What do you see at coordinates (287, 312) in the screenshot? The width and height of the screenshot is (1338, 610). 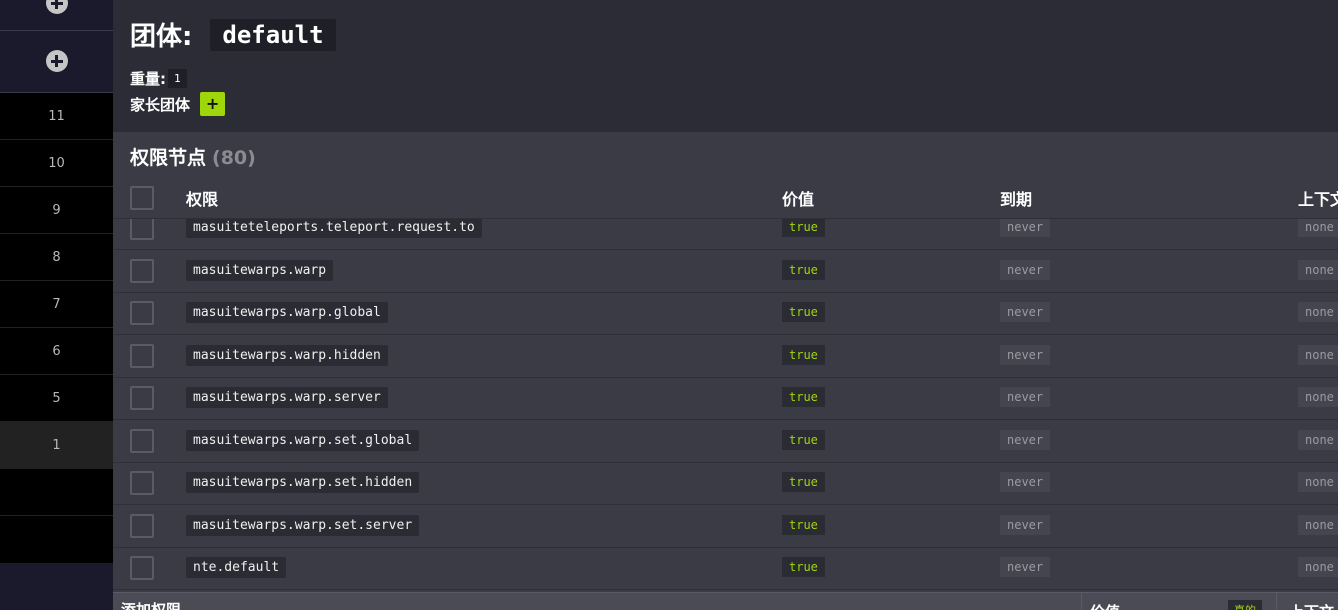 I see `permission-node: masuitewarps.warp.global` at bounding box center [287, 312].